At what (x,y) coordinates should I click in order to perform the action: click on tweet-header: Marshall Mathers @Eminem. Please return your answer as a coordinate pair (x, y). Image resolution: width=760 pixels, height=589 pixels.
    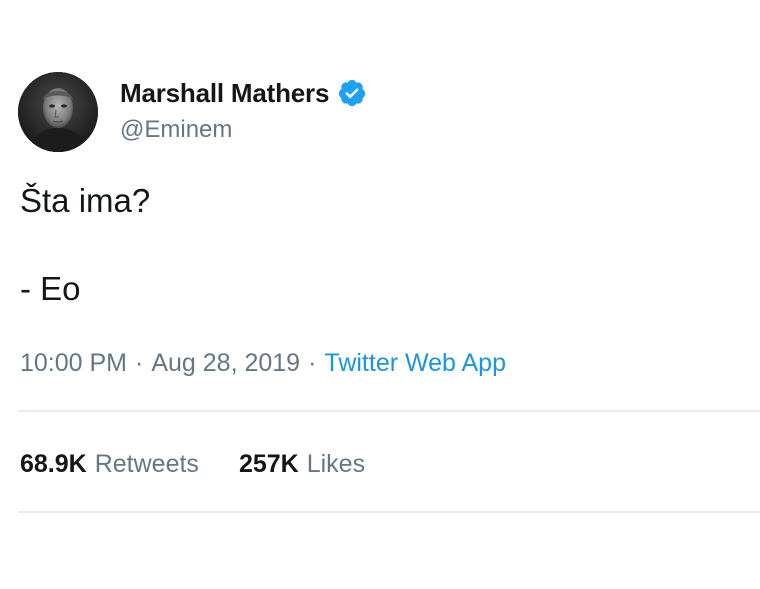
    Looking at the image, I should click on (192, 112).